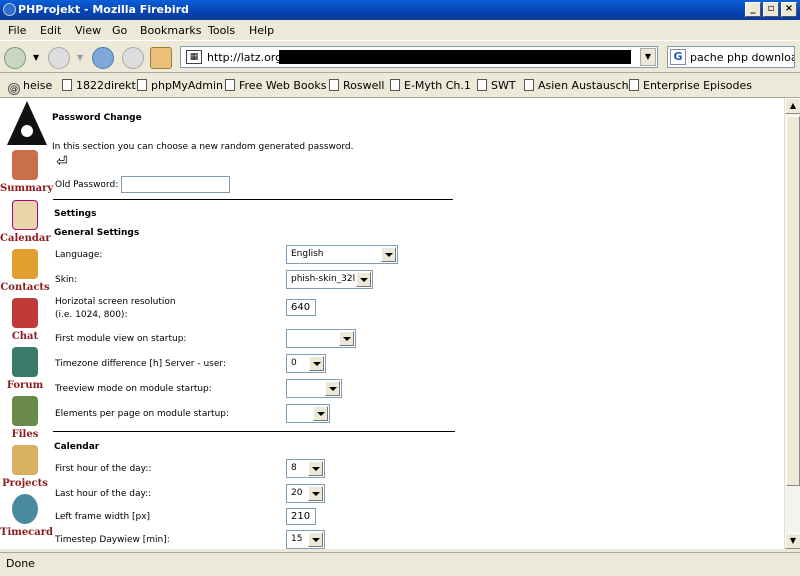  Describe the element at coordinates (175, 184) in the screenshot. I see `old-password-input` at that location.